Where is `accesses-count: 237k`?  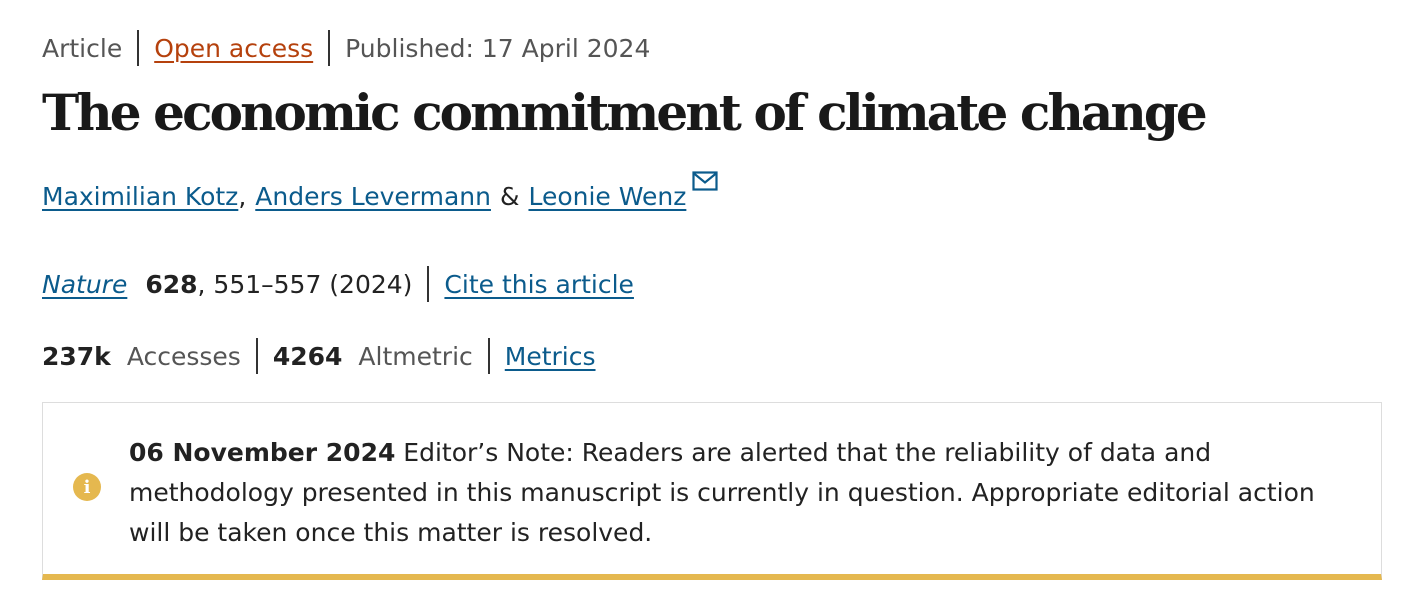
accesses-count: 237k is located at coordinates (76, 356).